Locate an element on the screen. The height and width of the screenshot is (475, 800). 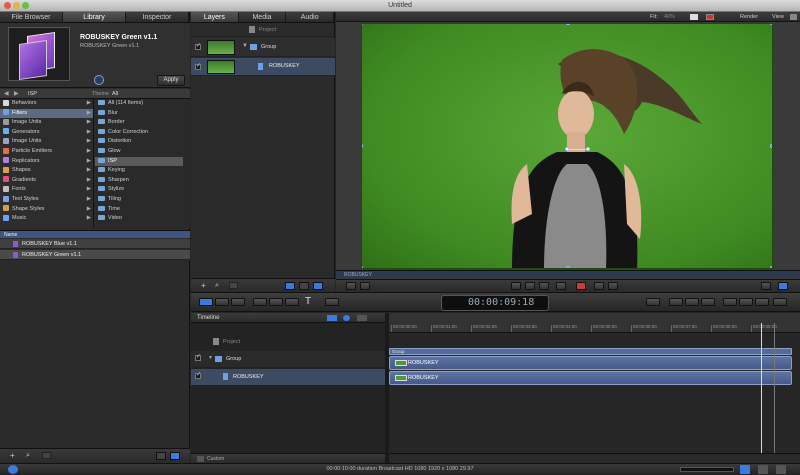
view-menu: View is located at coordinates (778, 17).